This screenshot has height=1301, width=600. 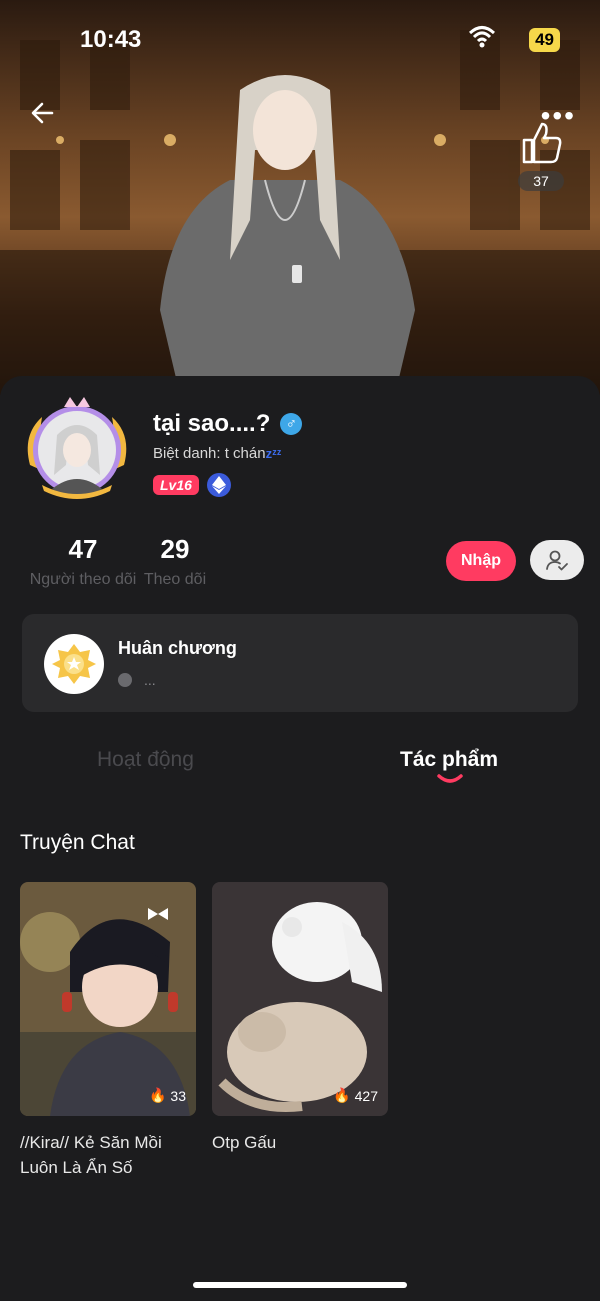 I want to click on home-indicator, so click(x=300, y=1285).